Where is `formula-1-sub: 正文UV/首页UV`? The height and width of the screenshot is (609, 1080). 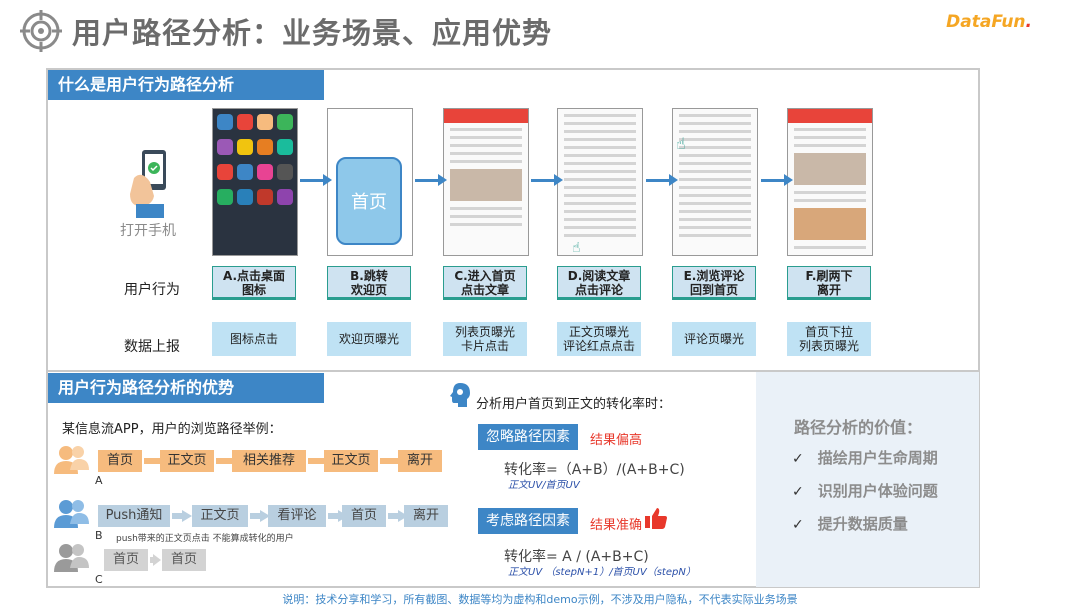 formula-1-sub: 正文UV/首页UV is located at coordinates (544, 485).